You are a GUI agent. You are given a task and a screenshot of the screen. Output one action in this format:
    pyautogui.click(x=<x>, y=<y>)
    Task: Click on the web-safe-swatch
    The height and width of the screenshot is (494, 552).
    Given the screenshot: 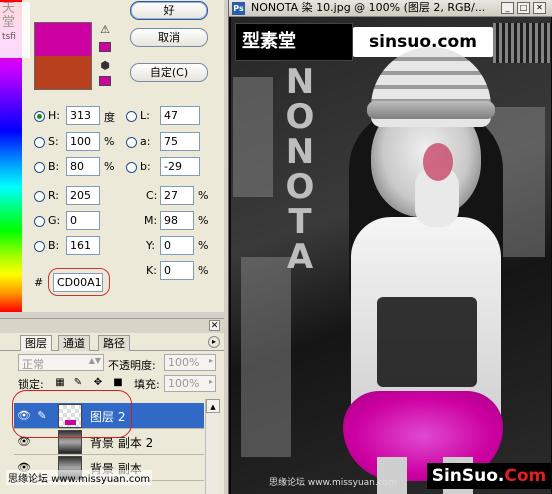 What is the action you would take?
    pyautogui.click(x=105, y=81)
    